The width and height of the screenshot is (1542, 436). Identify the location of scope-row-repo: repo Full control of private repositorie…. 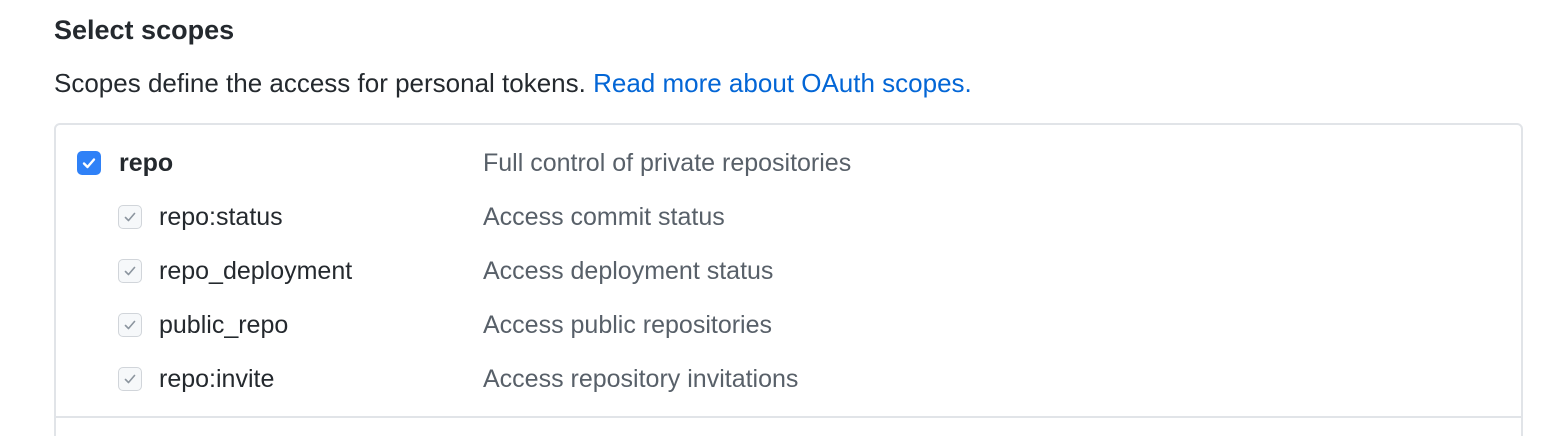
(788, 163).